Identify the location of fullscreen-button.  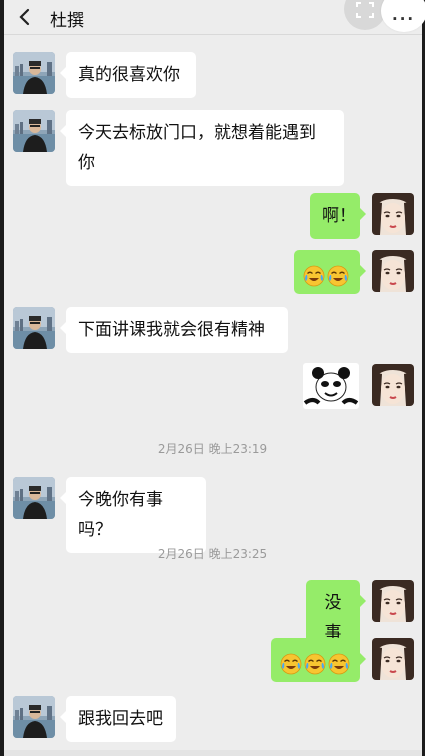
(365, 15).